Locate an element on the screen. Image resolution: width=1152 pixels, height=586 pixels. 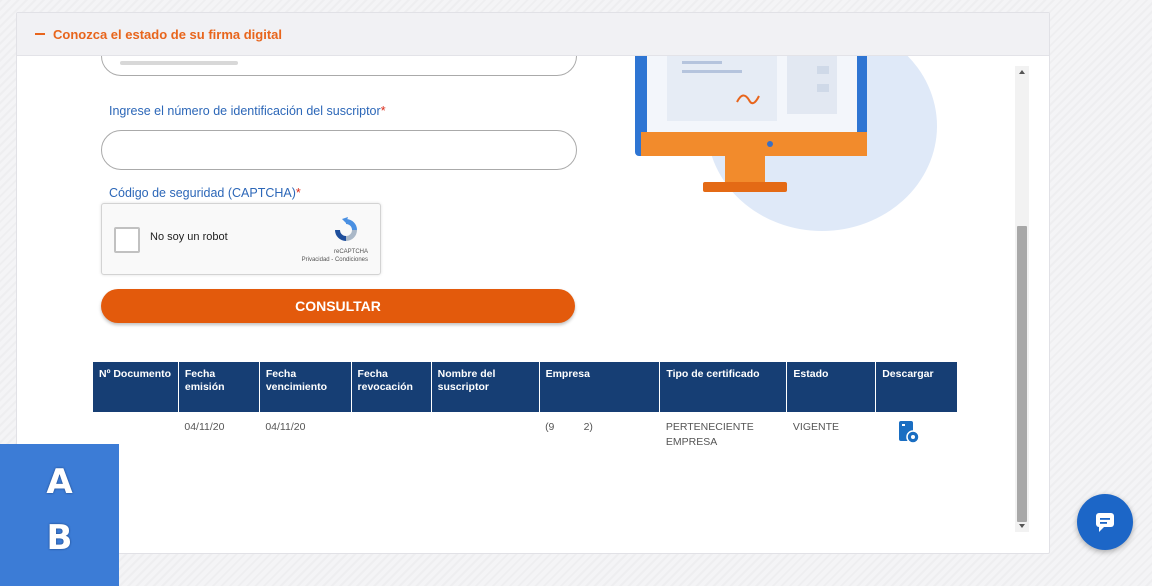
scroll-down-arrow-icon is located at coordinates (1022, 526).